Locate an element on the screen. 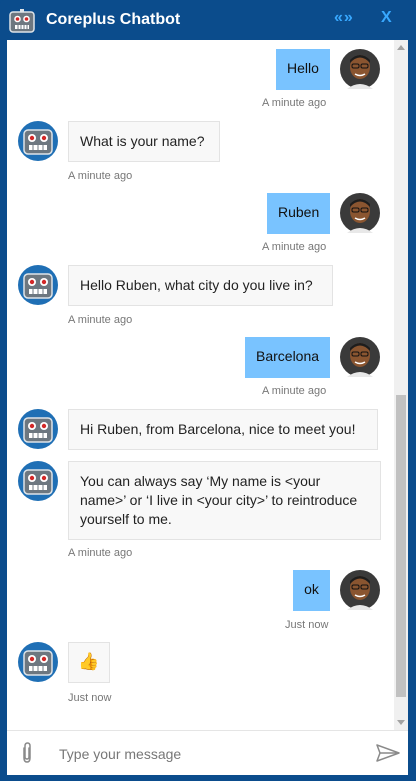 Image resolution: width=416 pixels, height=781 pixels. scroll-thumb is located at coordinates (401, 546).